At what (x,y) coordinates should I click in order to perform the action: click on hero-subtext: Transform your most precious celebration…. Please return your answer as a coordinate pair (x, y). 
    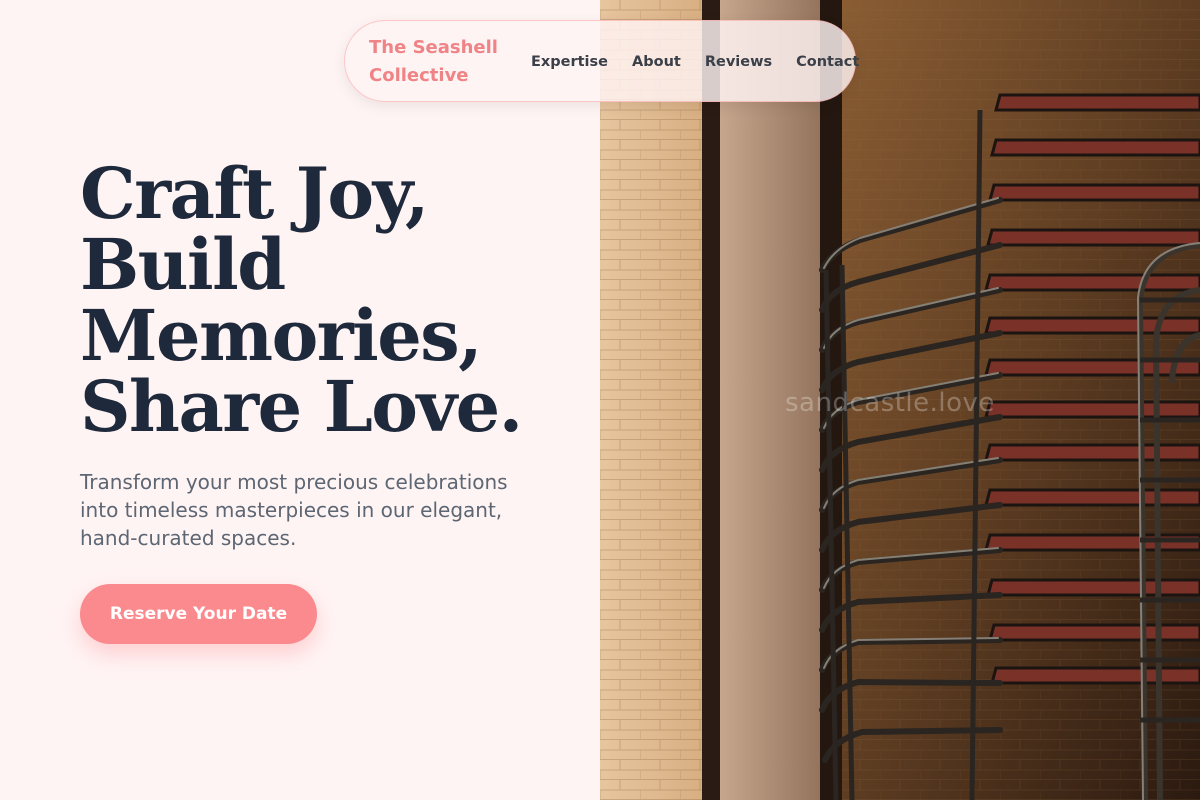
    Looking at the image, I should click on (294, 510).